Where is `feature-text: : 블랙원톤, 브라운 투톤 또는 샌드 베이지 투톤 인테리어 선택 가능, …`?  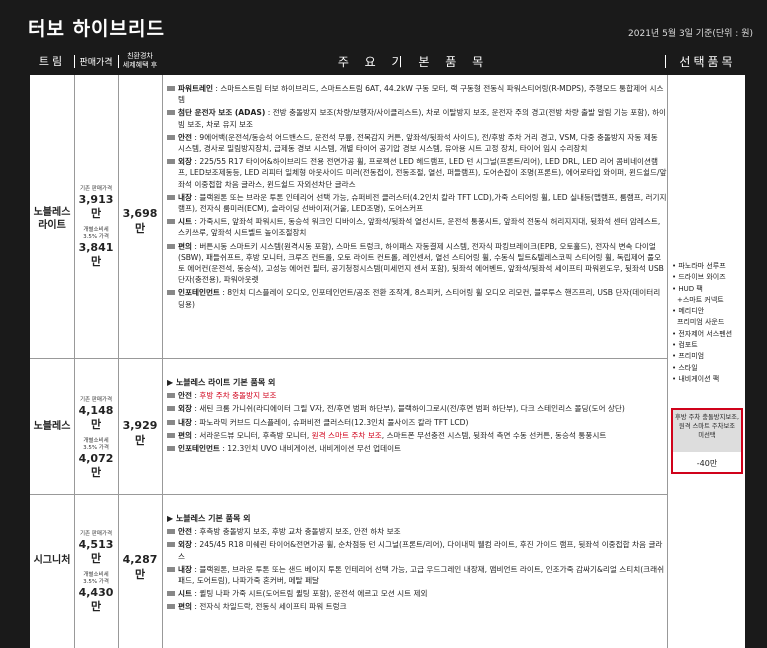 feature-text: : 블랙원톤, 브라운 투톤 또는 샌드 베이지 투톤 인테리어 선택 가능, … is located at coordinates (421, 575).